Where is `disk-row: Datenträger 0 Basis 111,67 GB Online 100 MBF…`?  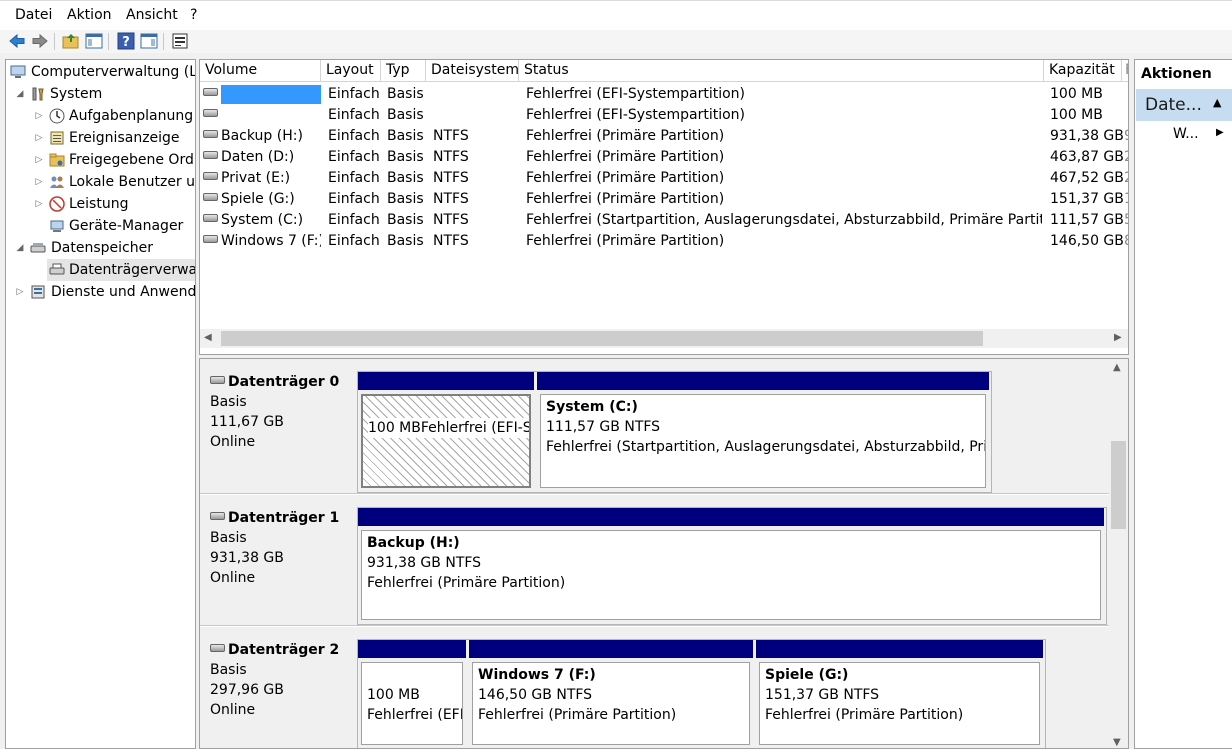
disk-row: Datenträger 0 Basis 111,67 GB Online 100 MBF… is located at coordinates (655, 427).